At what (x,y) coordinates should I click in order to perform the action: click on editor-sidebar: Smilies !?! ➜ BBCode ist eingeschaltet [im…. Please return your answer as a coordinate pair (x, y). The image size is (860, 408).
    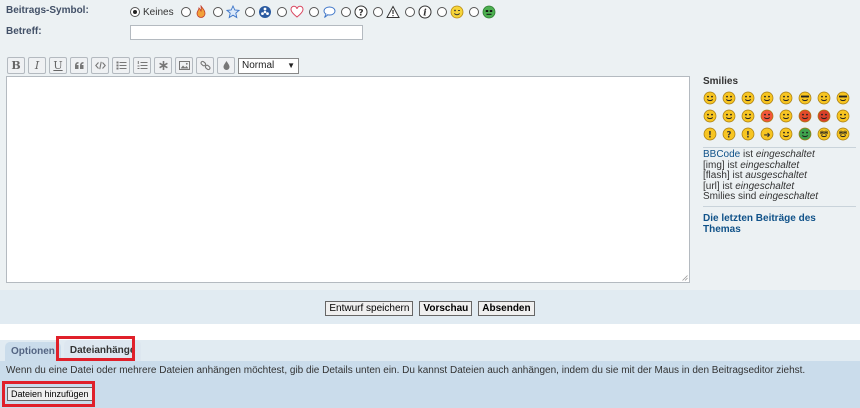
    Looking at the image, I should click on (779, 155).